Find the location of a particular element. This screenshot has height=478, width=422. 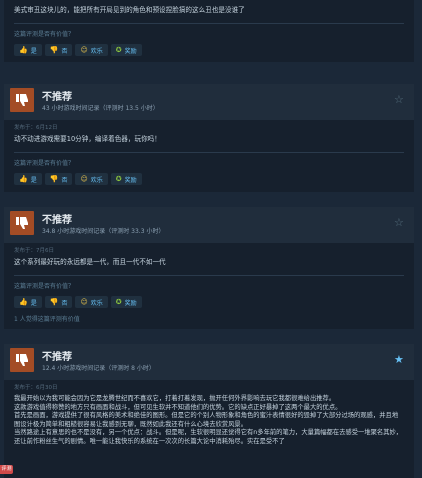

posted-date: 发布于：6月12日 is located at coordinates (36, 128).